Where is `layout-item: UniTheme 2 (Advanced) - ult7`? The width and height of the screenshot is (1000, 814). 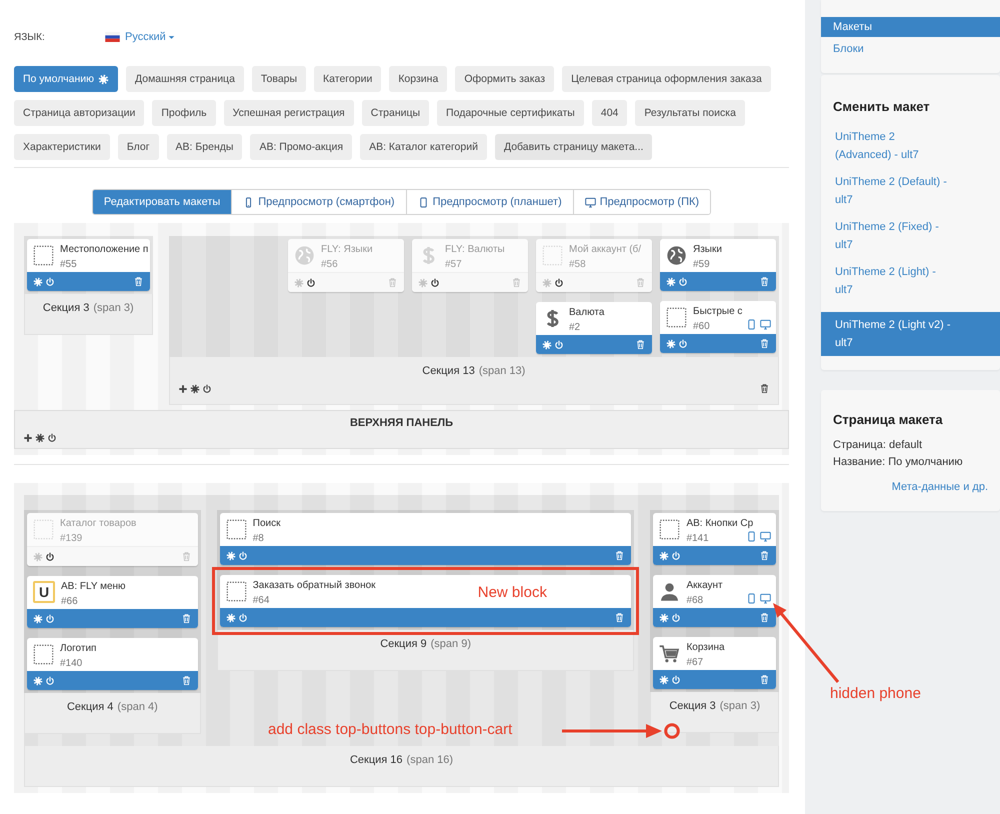 layout-item: UniTheme 2 (Advanced) - ult7 is located at coordinates (910, 146).